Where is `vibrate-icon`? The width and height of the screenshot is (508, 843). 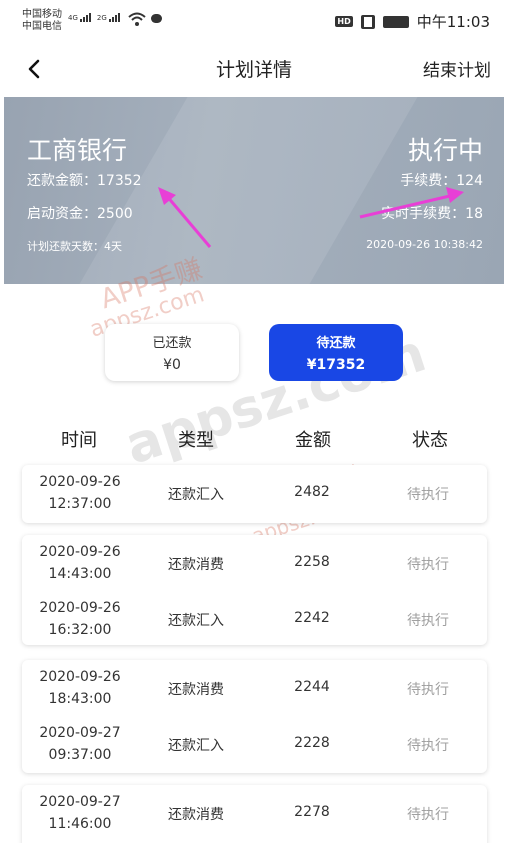
vibrate-icon is located at coordinates (367, 21).